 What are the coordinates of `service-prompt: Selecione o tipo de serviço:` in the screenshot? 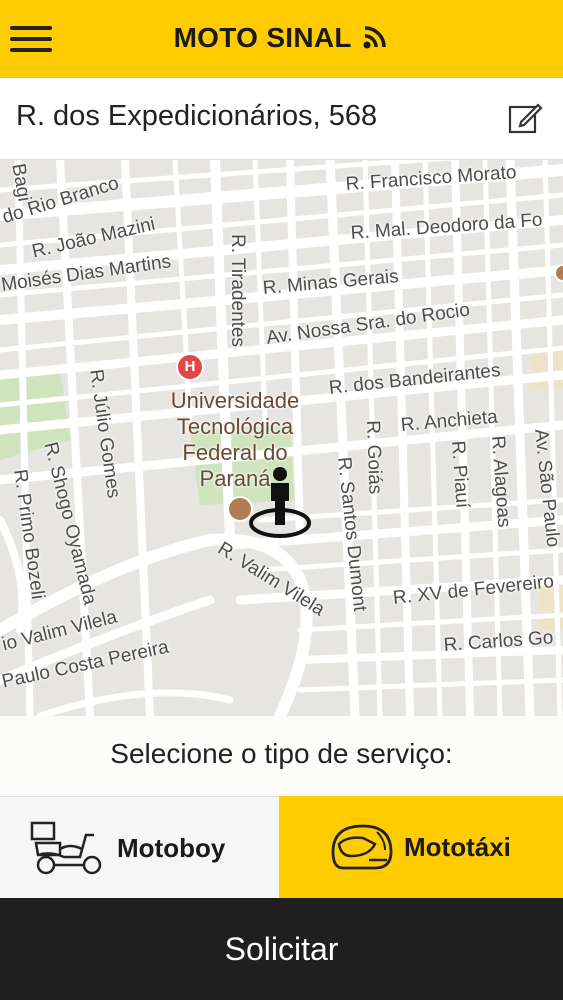 It's located at (281, 753).